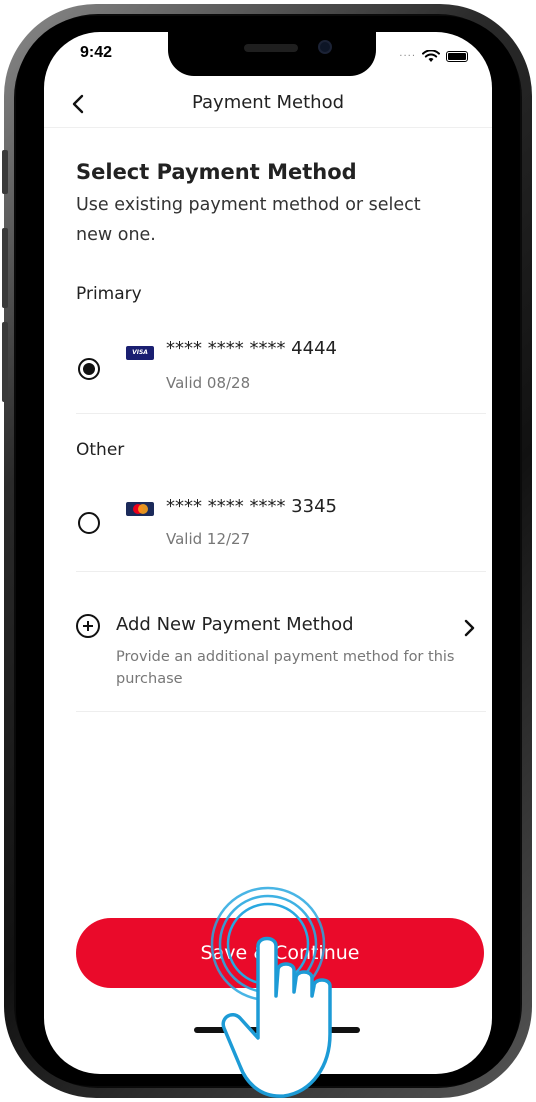  I want to click on status-icons: ····, so click(433, 56).